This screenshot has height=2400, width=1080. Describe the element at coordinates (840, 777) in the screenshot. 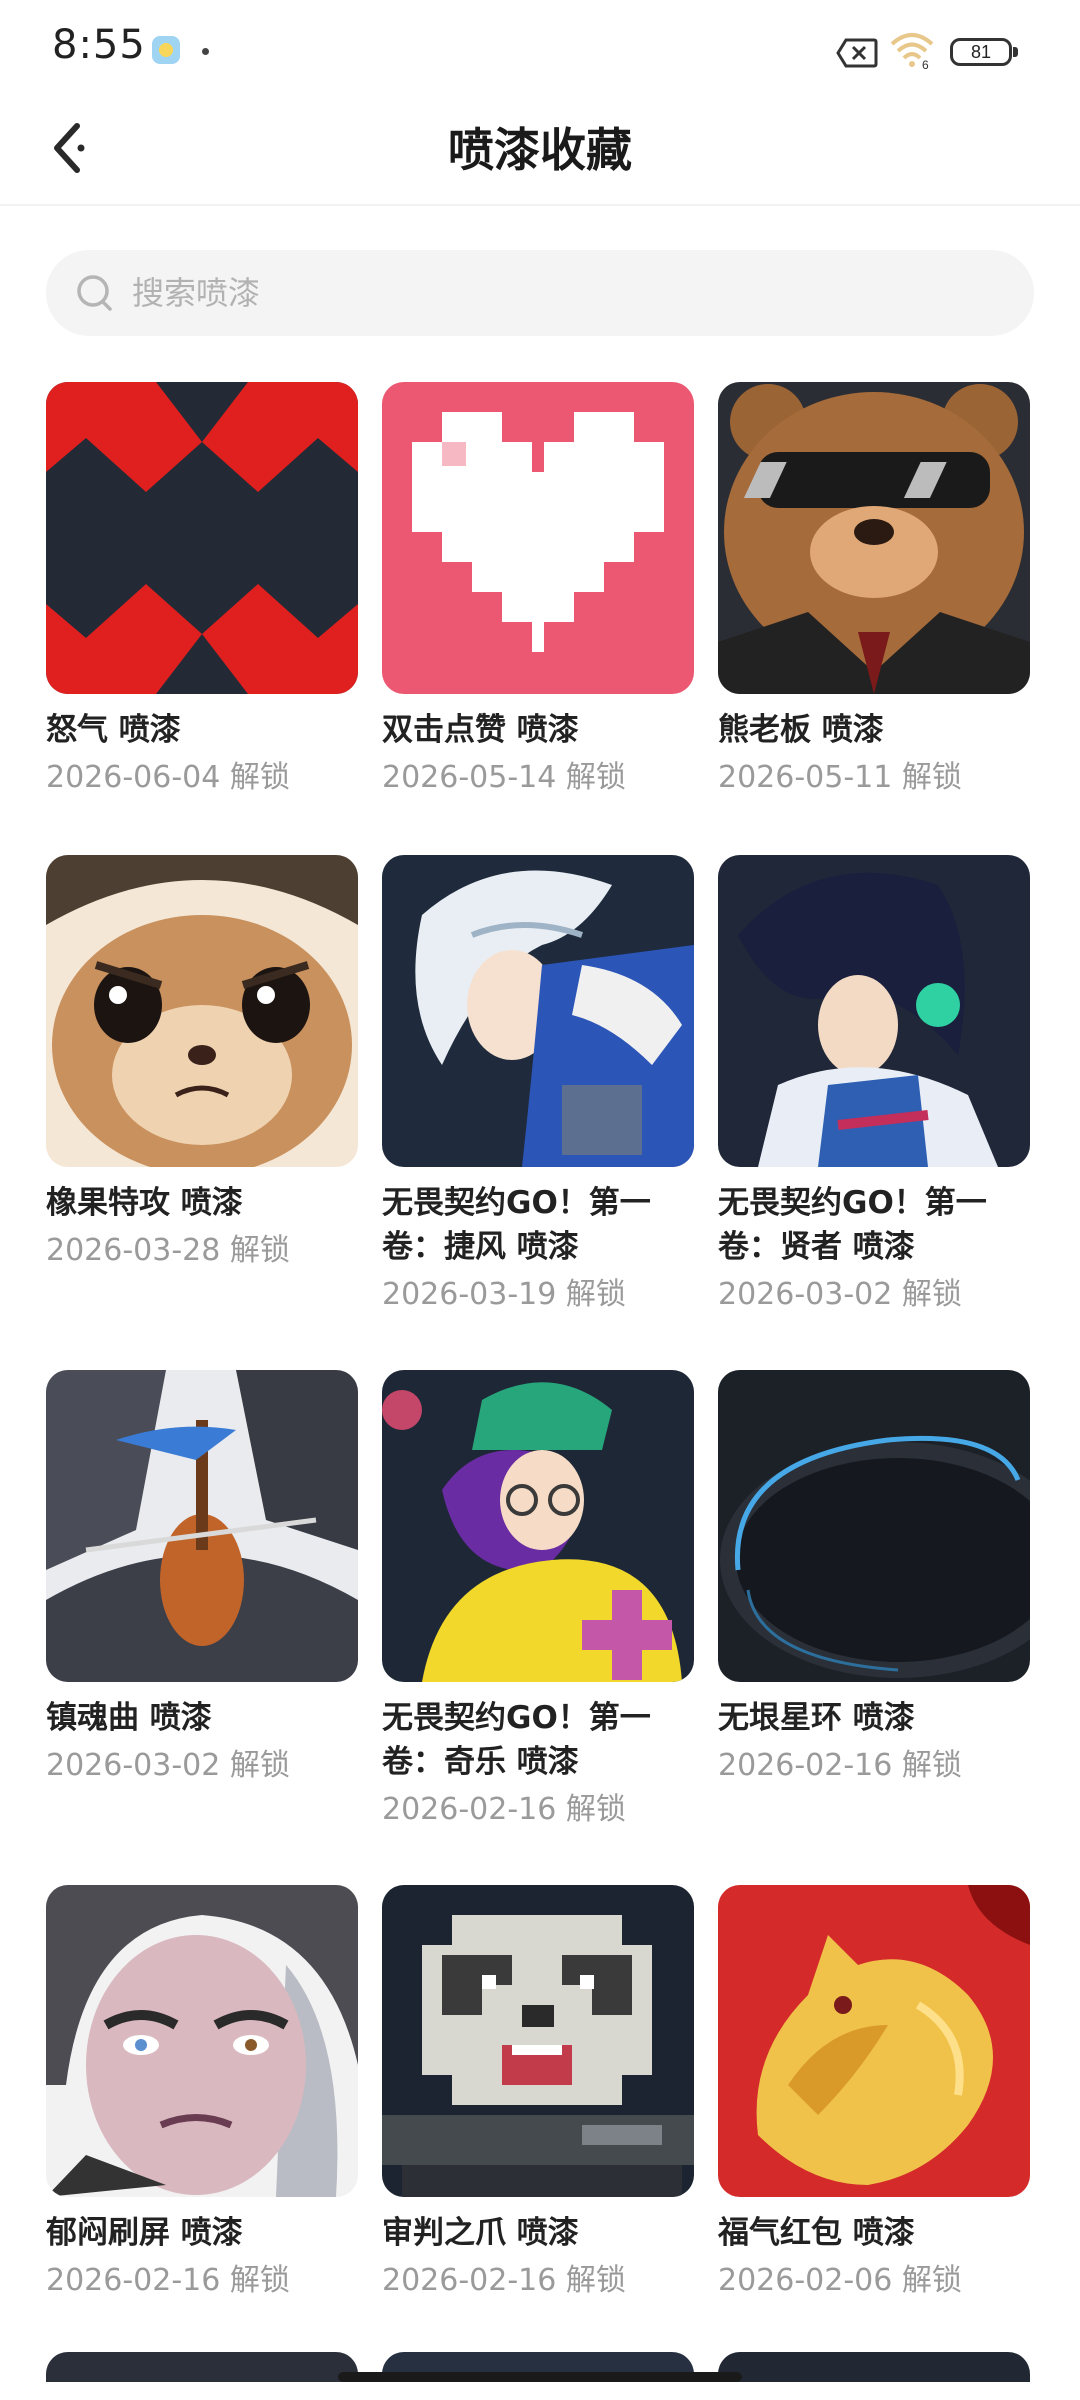

I see `unlock-date: 2026-05-11 解锁` at that location.